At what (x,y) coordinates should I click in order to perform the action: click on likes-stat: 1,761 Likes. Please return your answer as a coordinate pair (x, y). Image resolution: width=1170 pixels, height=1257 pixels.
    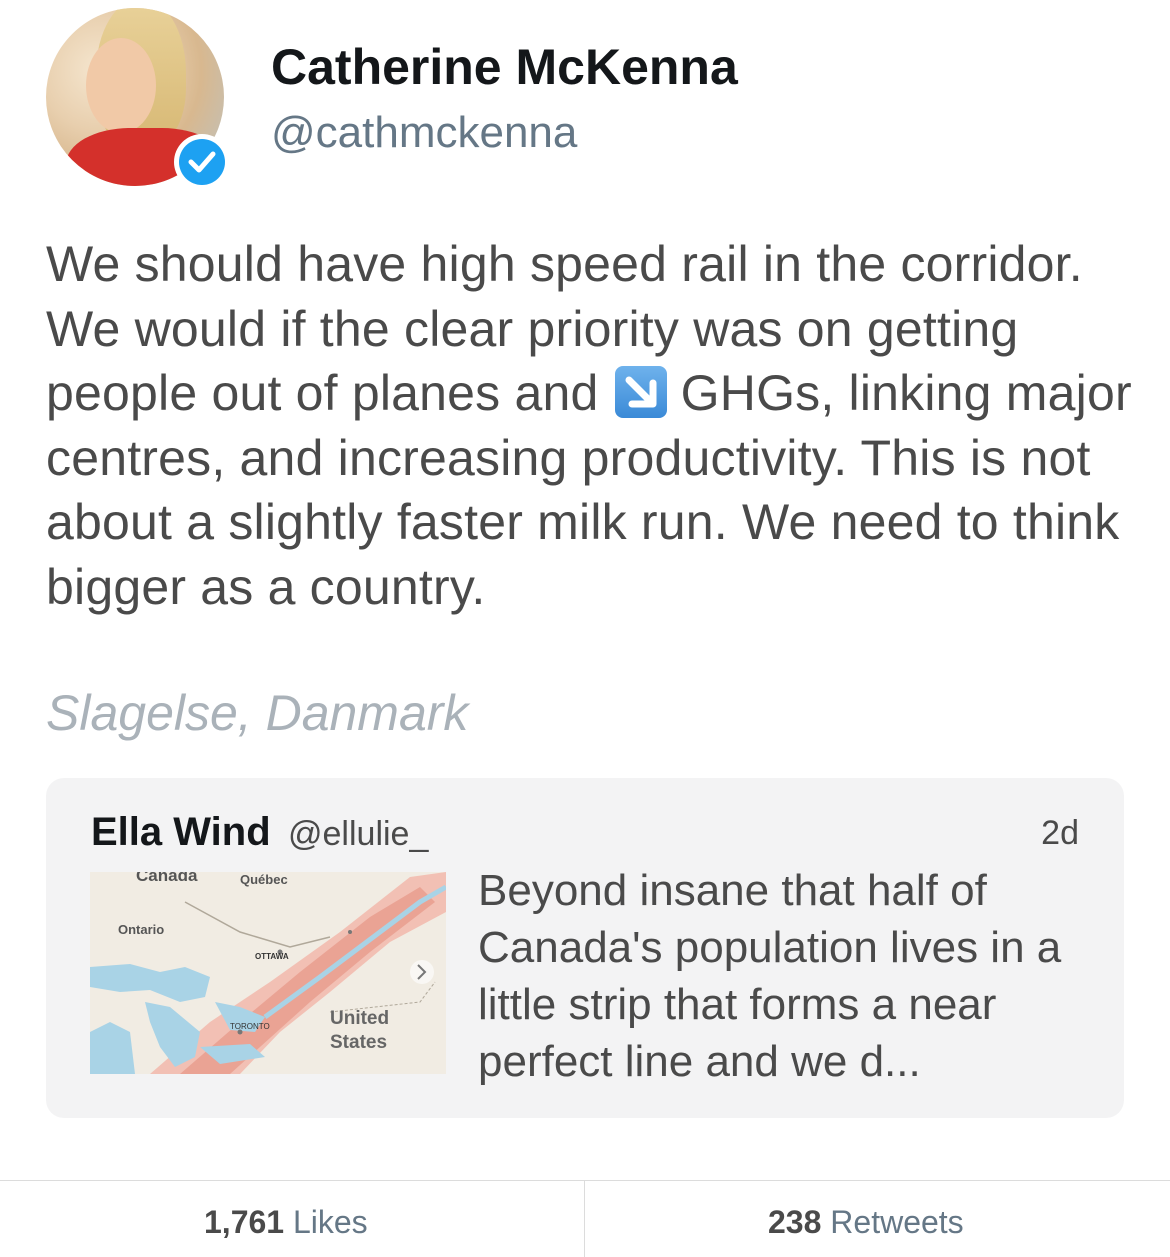
    Looking at the image, I should click on (286, 1222).